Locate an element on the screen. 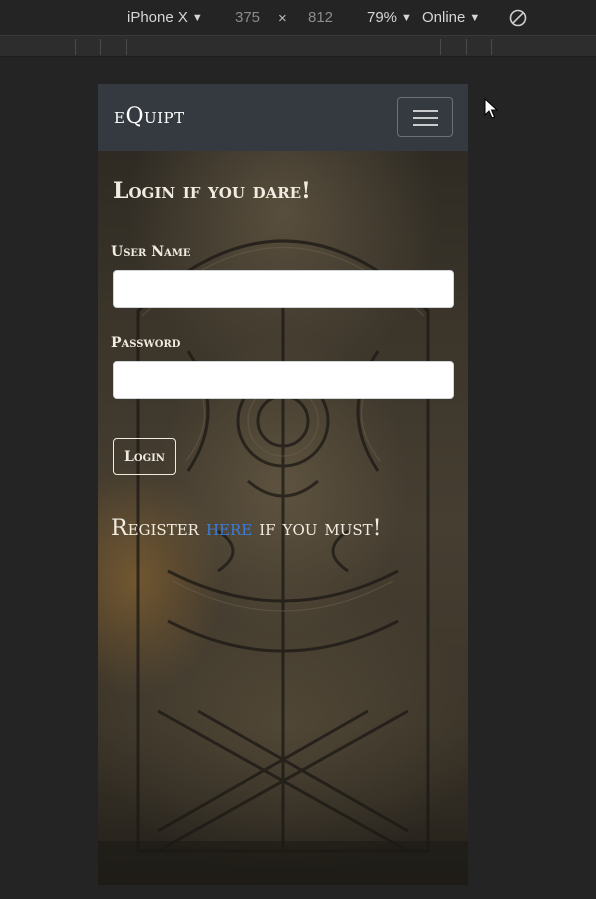 This screenshot has height=899, width=596. register-link: here is located at coordinates (229, 528).